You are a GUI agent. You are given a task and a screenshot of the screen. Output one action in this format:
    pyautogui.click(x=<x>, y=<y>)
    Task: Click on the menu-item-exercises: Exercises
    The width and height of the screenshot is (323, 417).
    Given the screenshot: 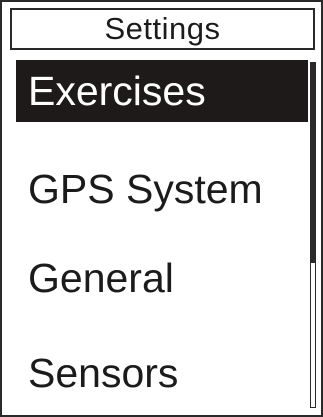 What is the action you would take?
    pyautogui.click(x=162, y=91)
    